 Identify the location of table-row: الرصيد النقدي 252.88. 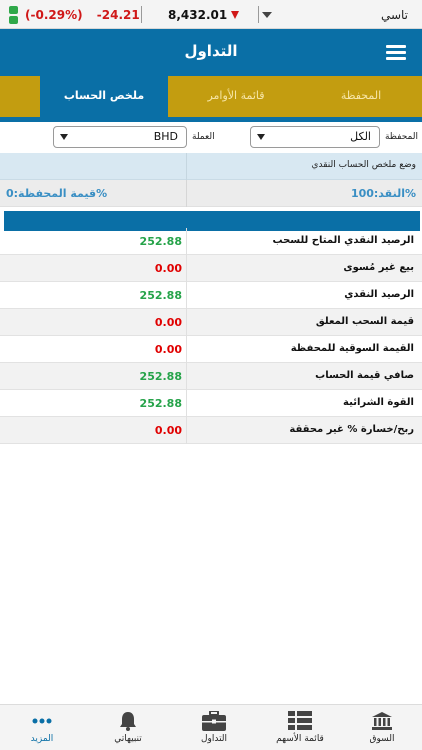
(211, 295).